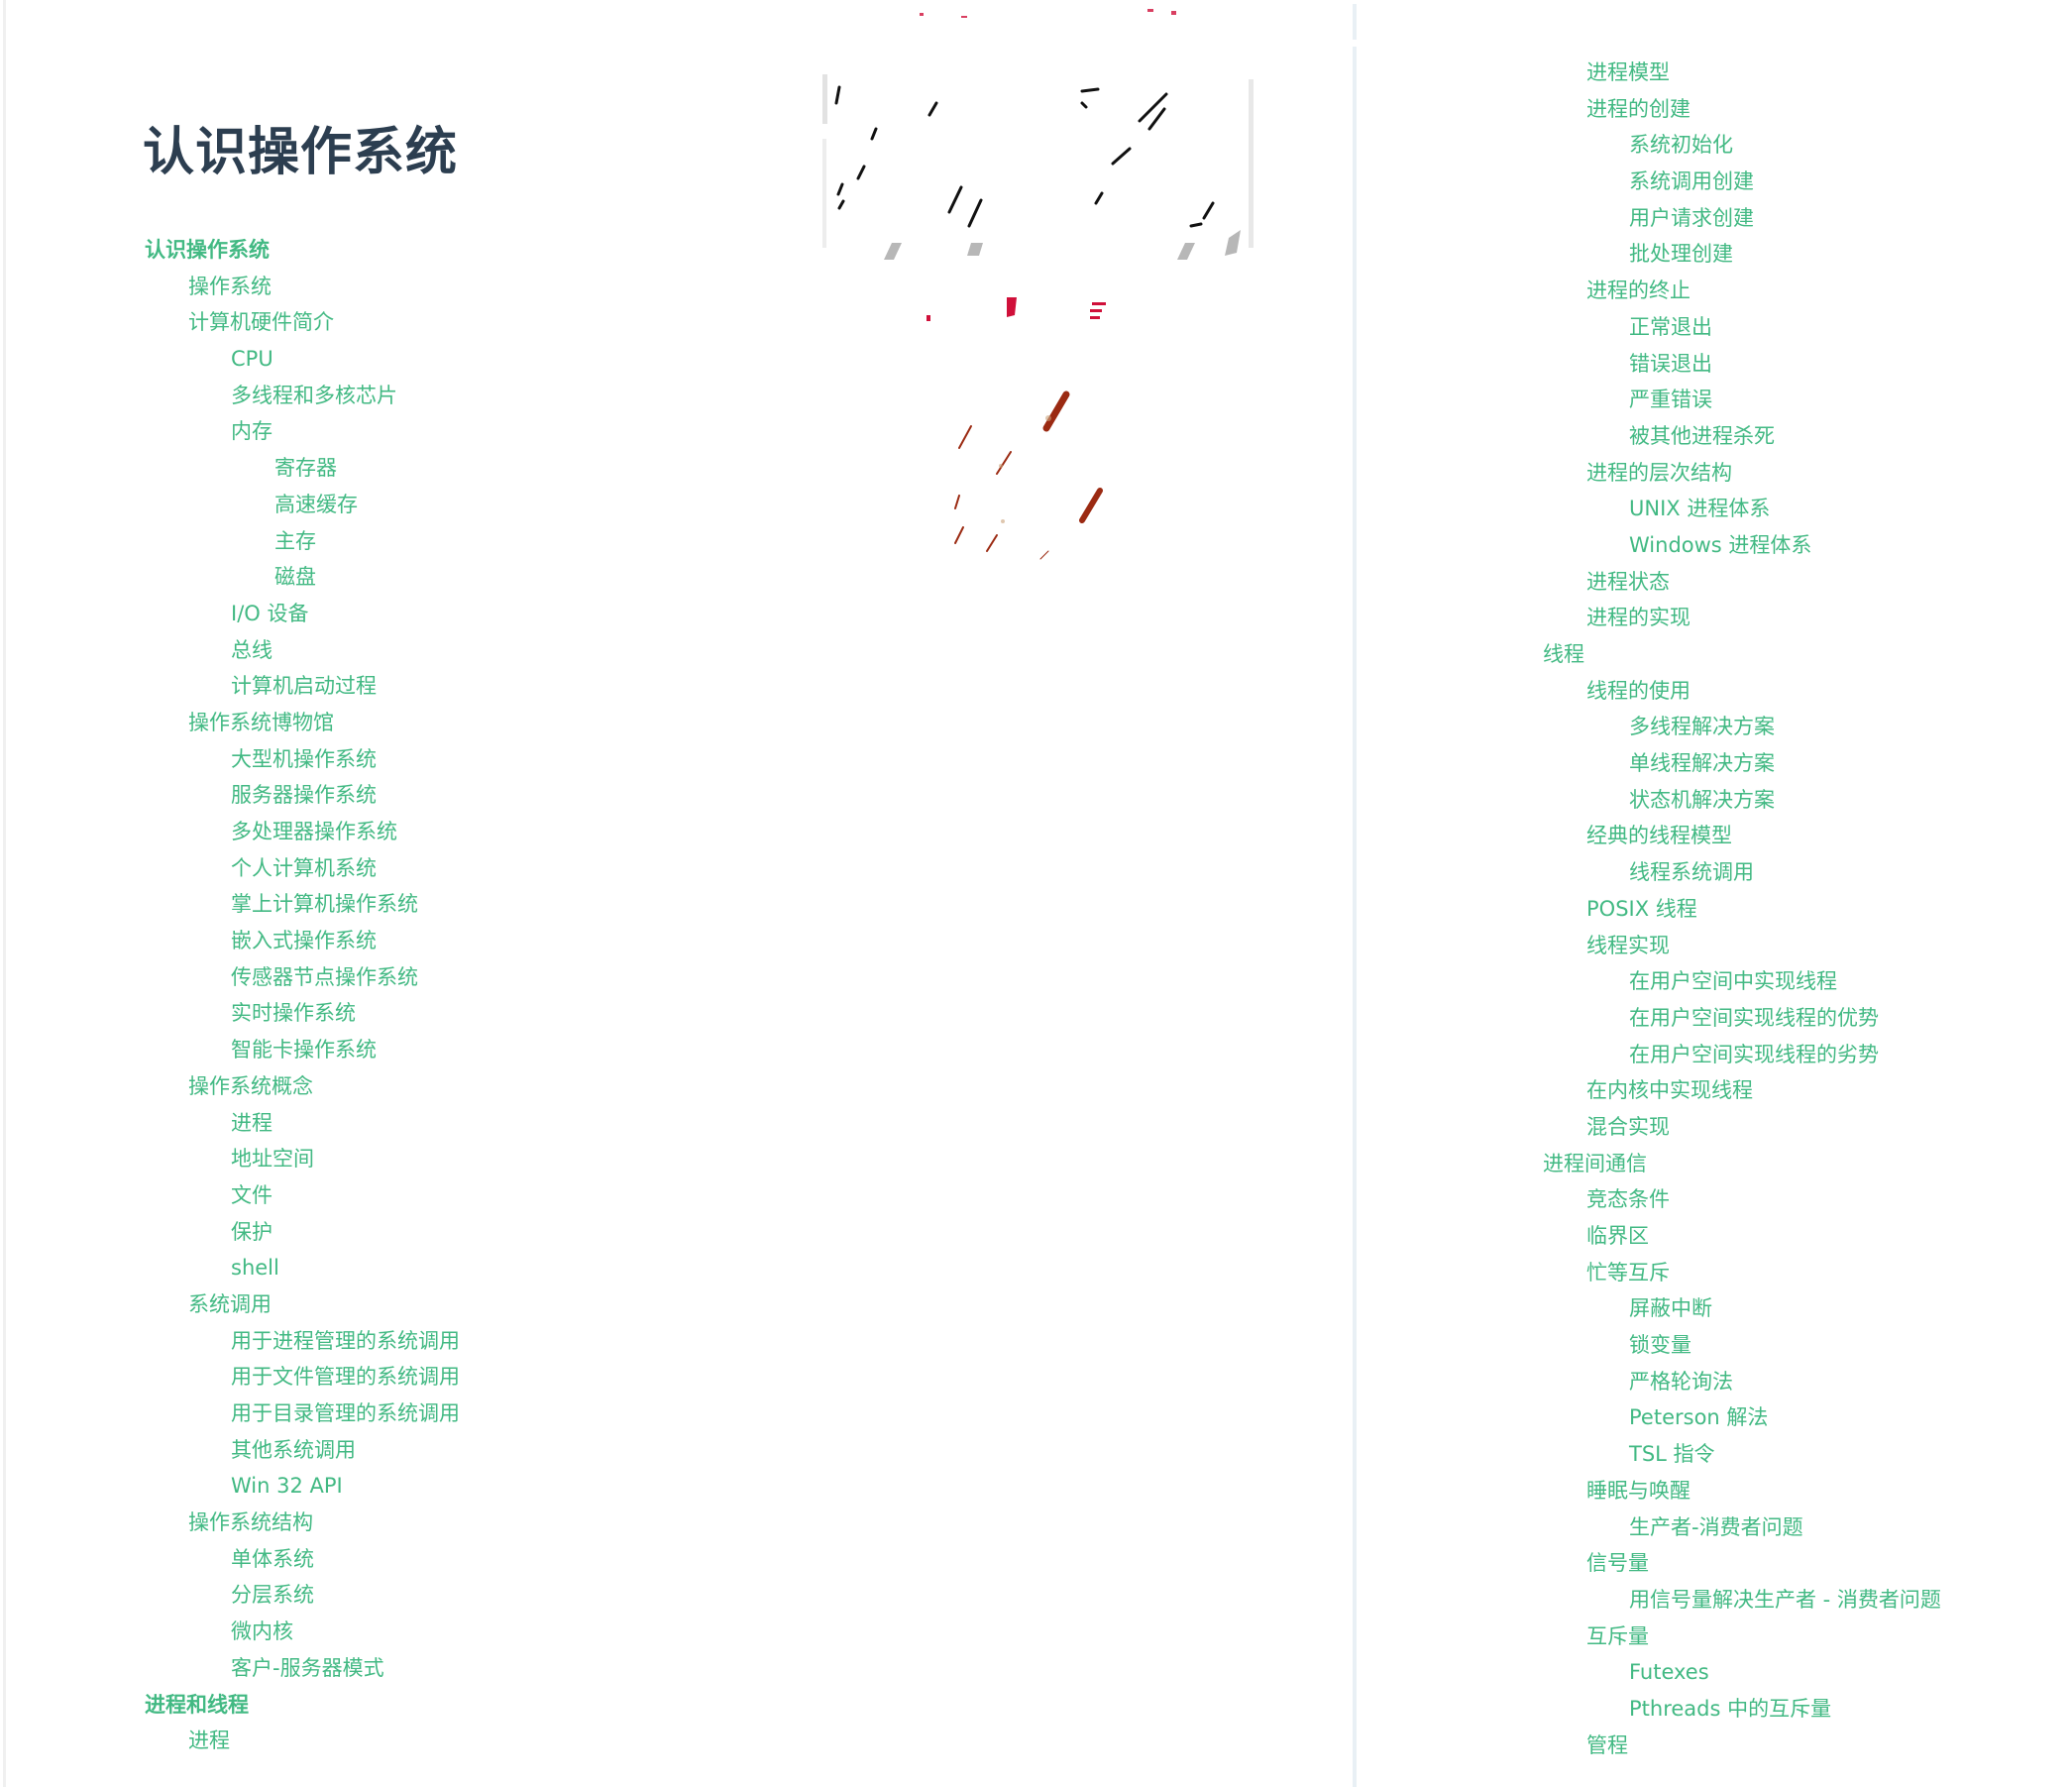  I want to click on toc-link: Windows 进程体系, so click(1720, 545).